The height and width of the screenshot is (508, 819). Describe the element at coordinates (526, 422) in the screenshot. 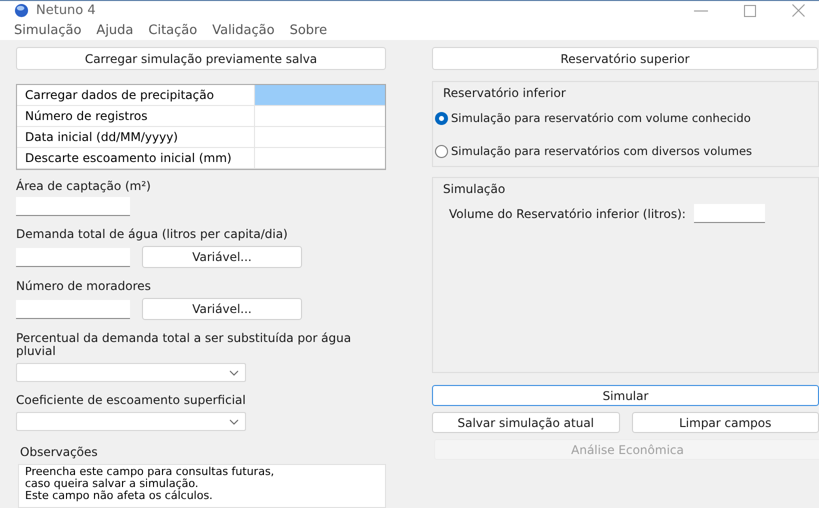

I see `action-button: Salvar simulação atual` at that location.